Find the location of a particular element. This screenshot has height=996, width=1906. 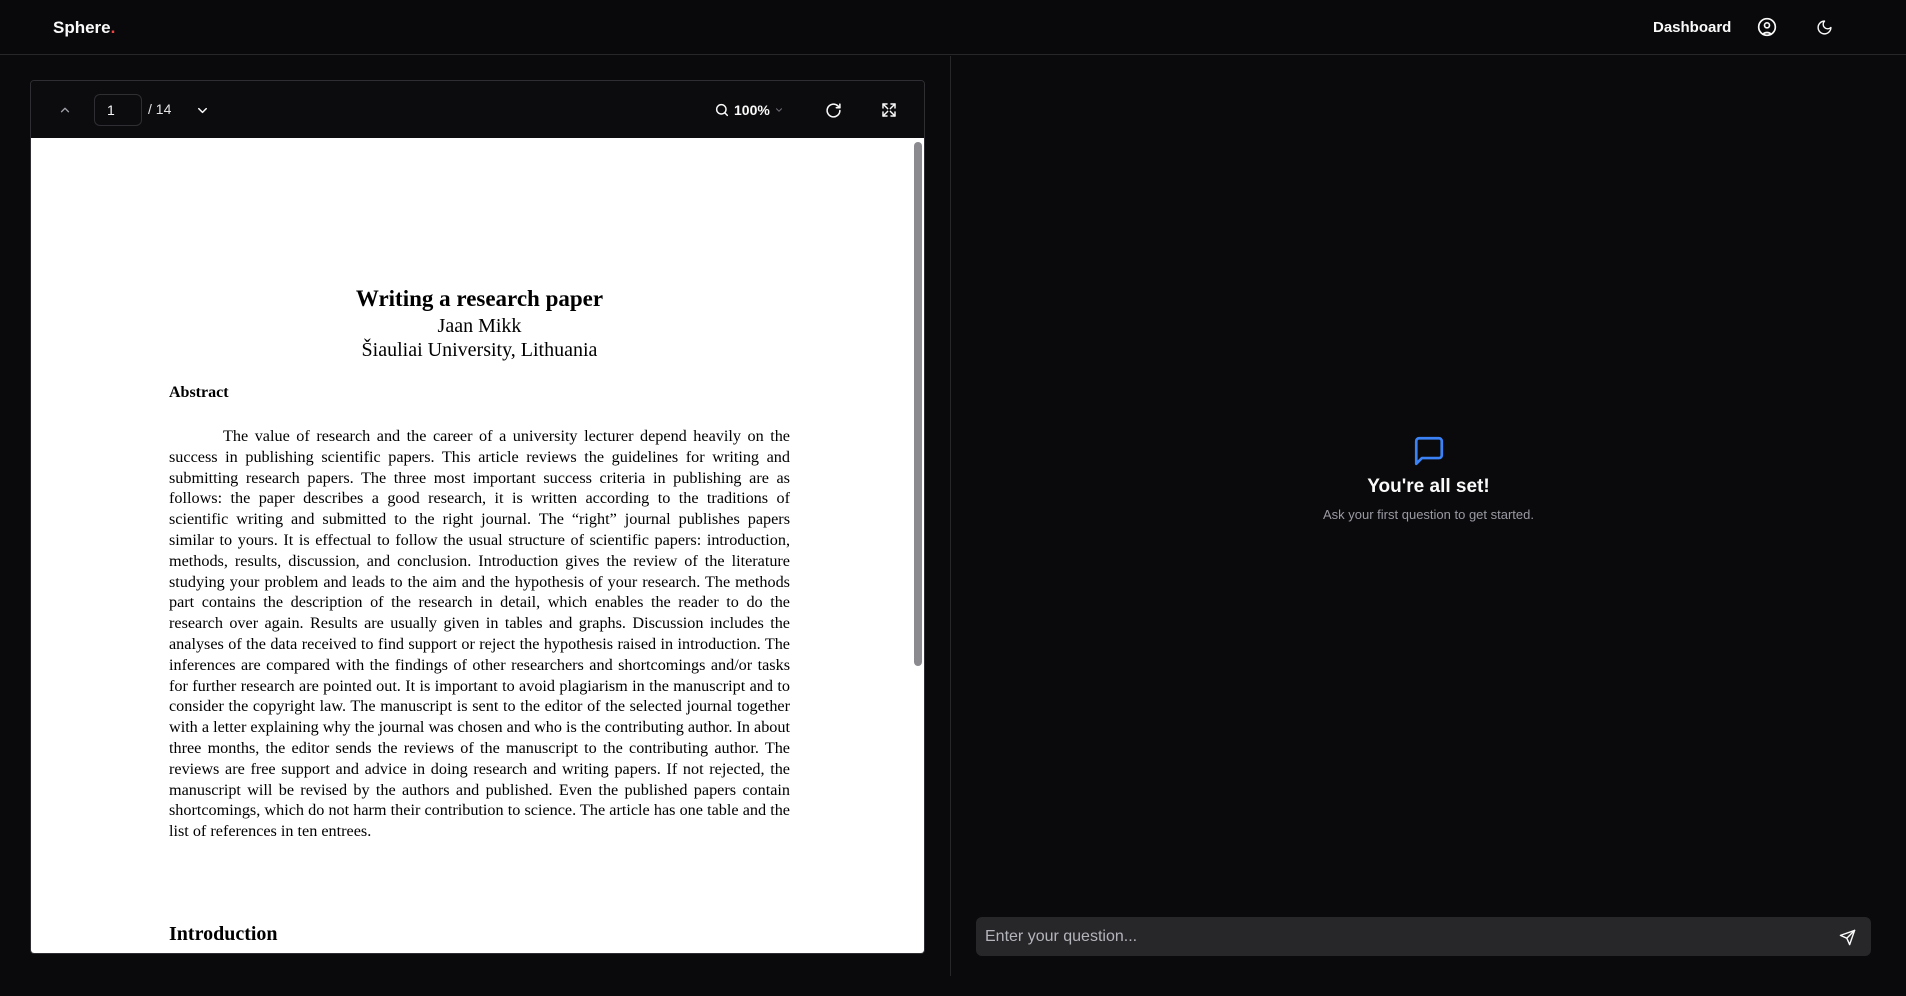

fullscreen-icon is located at coordinates (889, 110).